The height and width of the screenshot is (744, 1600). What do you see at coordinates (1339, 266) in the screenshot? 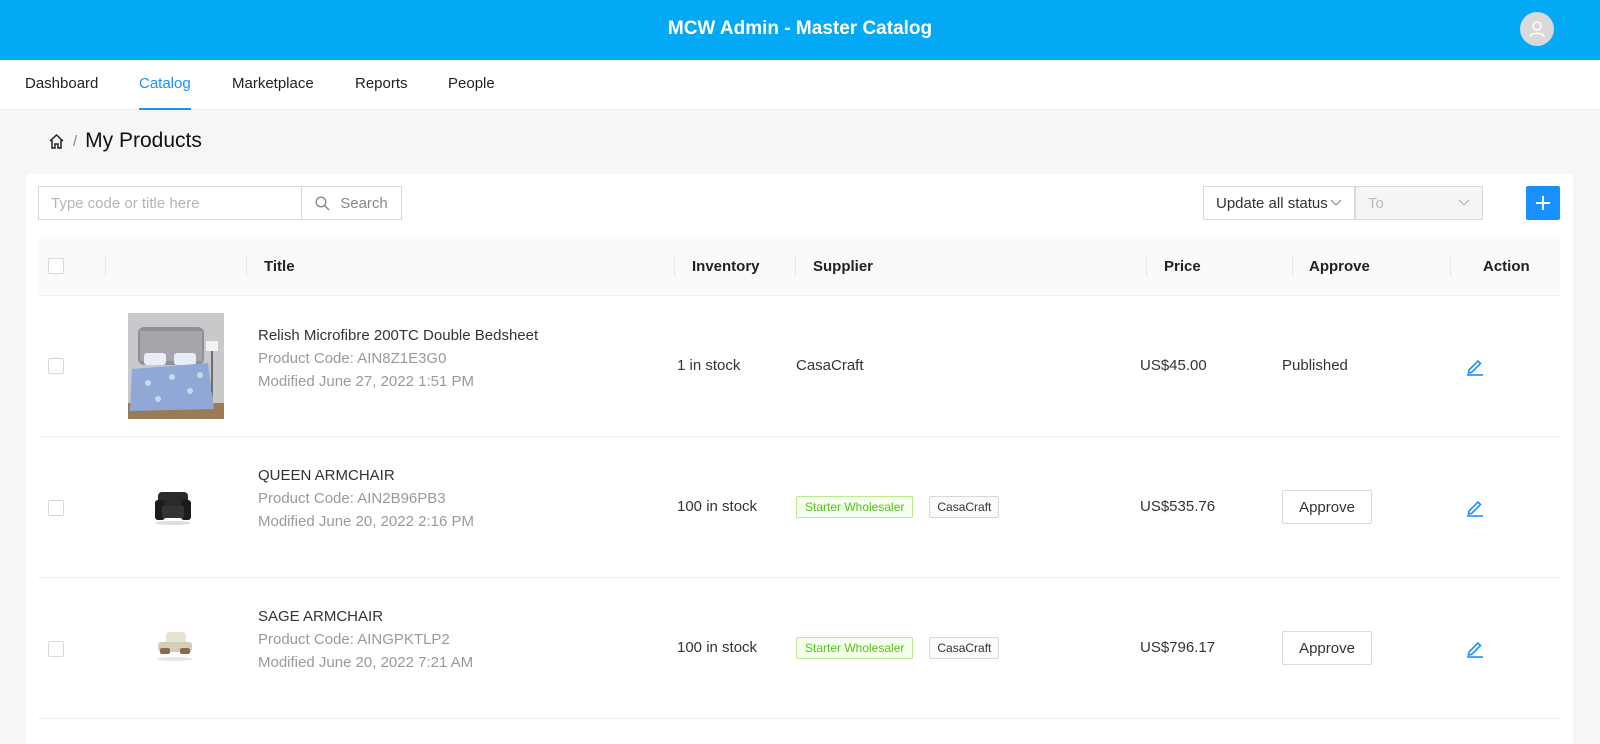
I see `header-approve: Approve` at bounding box center [1339, 266].